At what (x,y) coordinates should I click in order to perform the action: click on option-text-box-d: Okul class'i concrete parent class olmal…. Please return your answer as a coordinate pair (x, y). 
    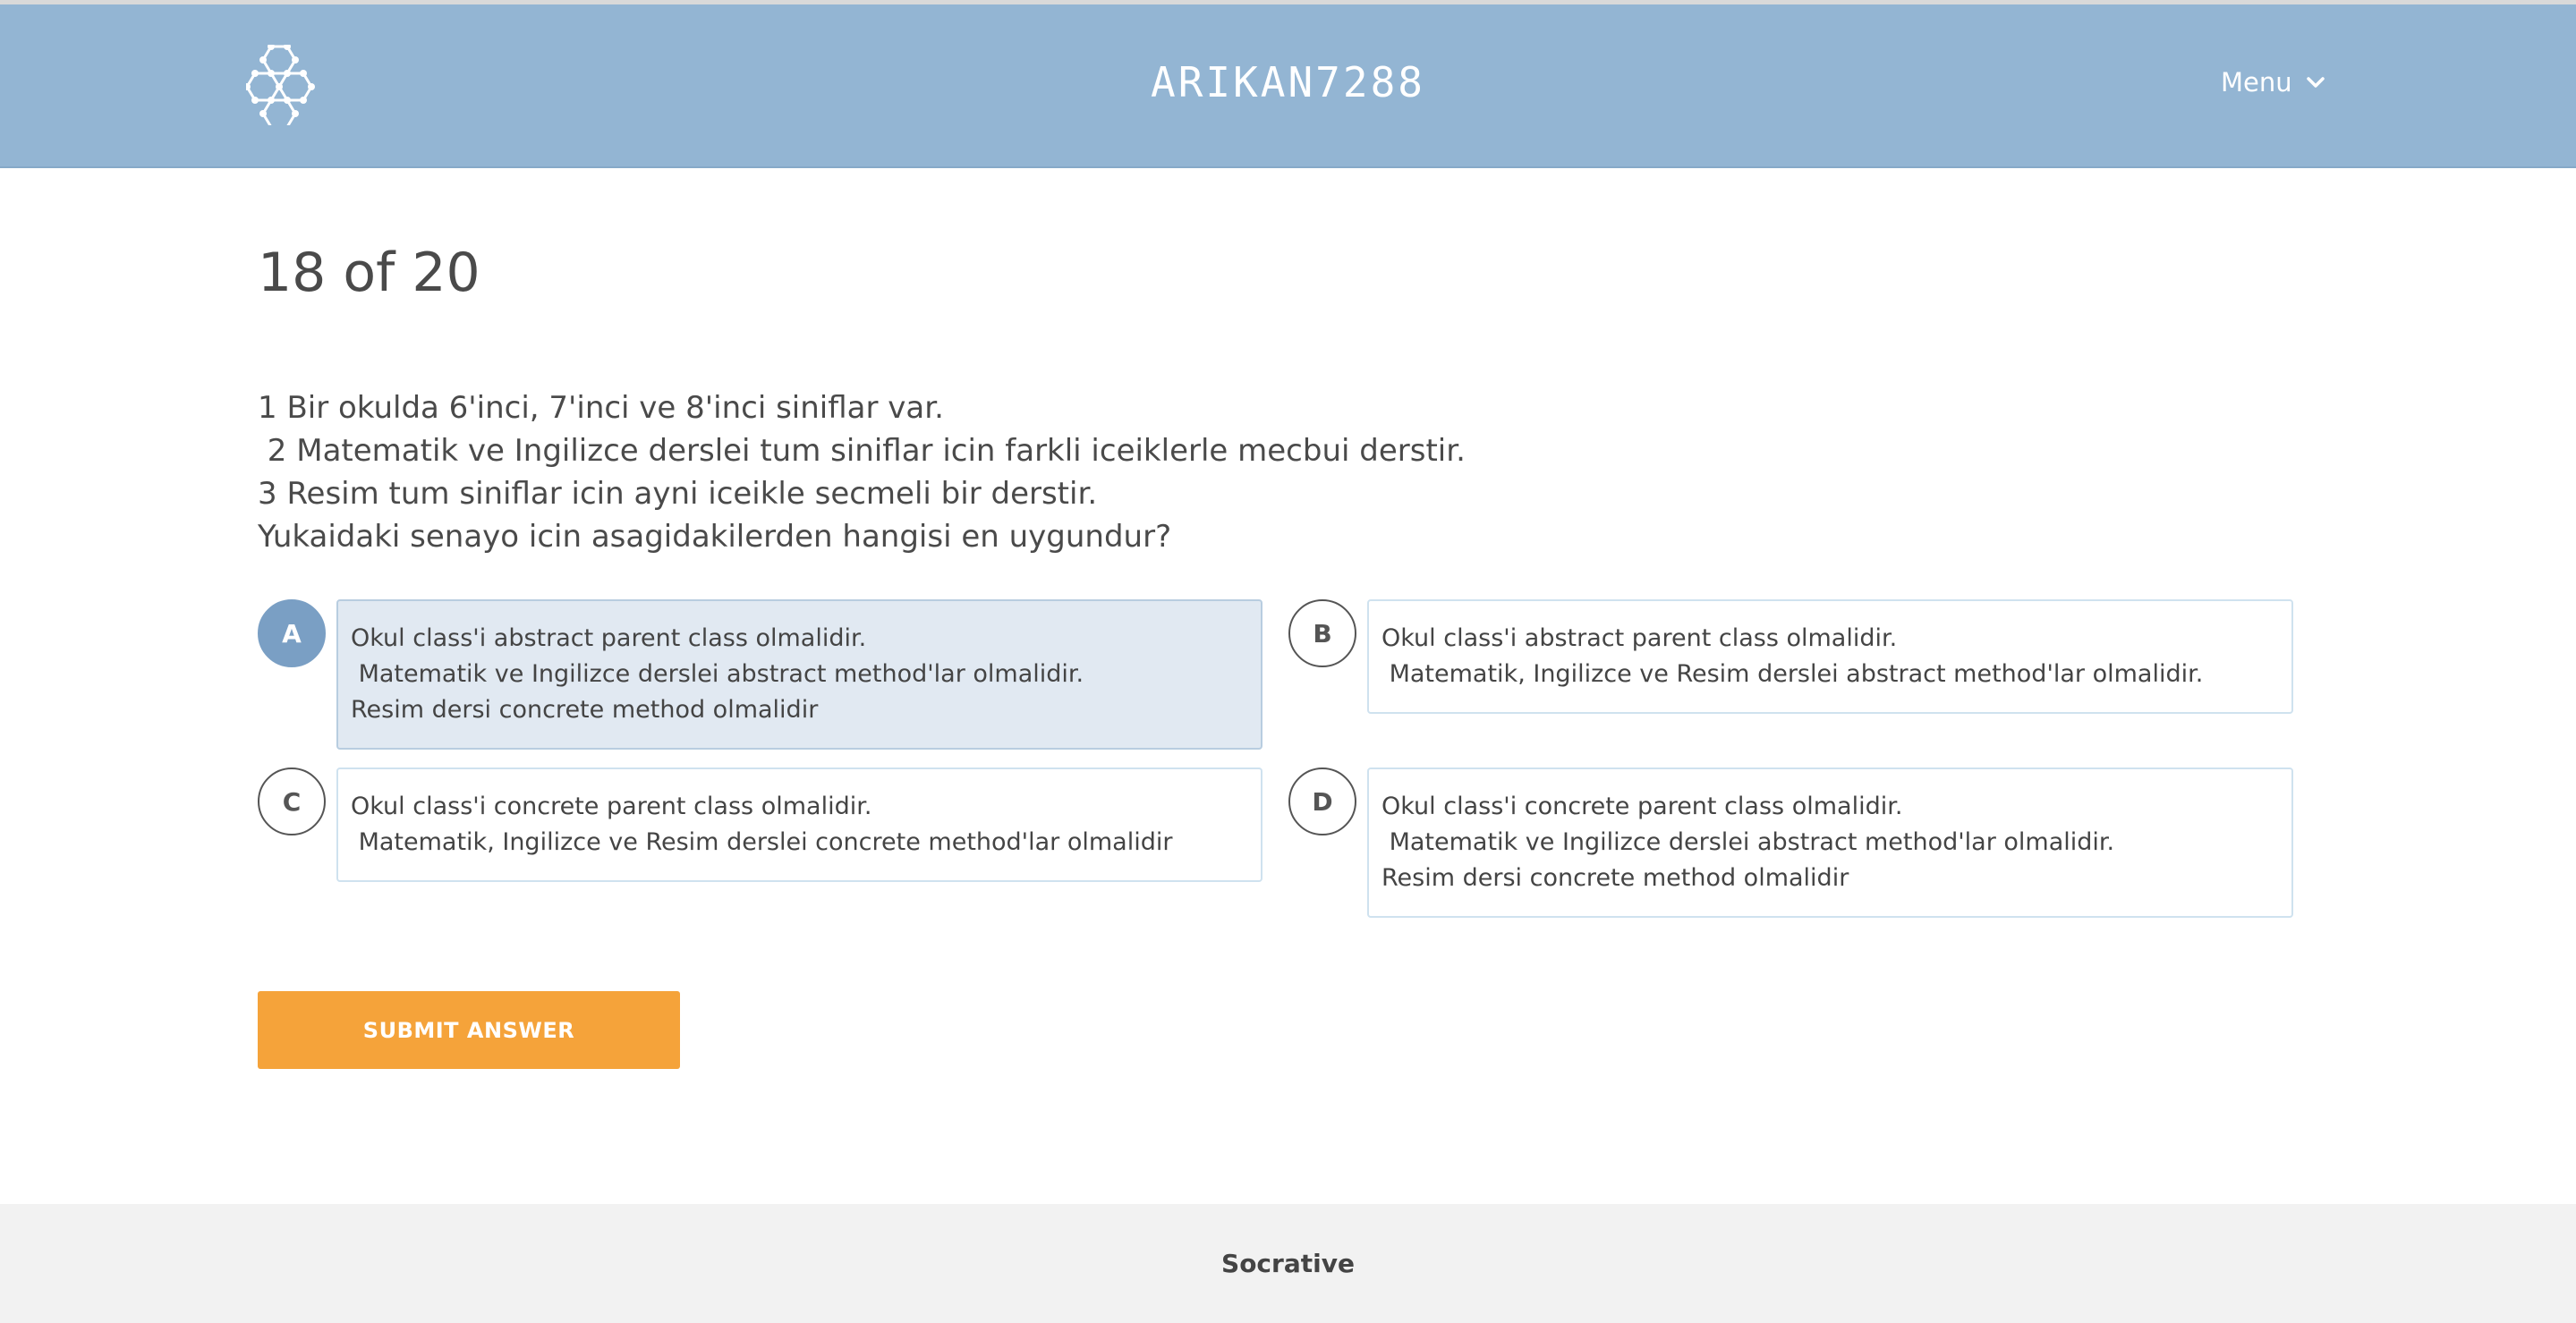
    Looking at the image, I should click on (1830, 843).